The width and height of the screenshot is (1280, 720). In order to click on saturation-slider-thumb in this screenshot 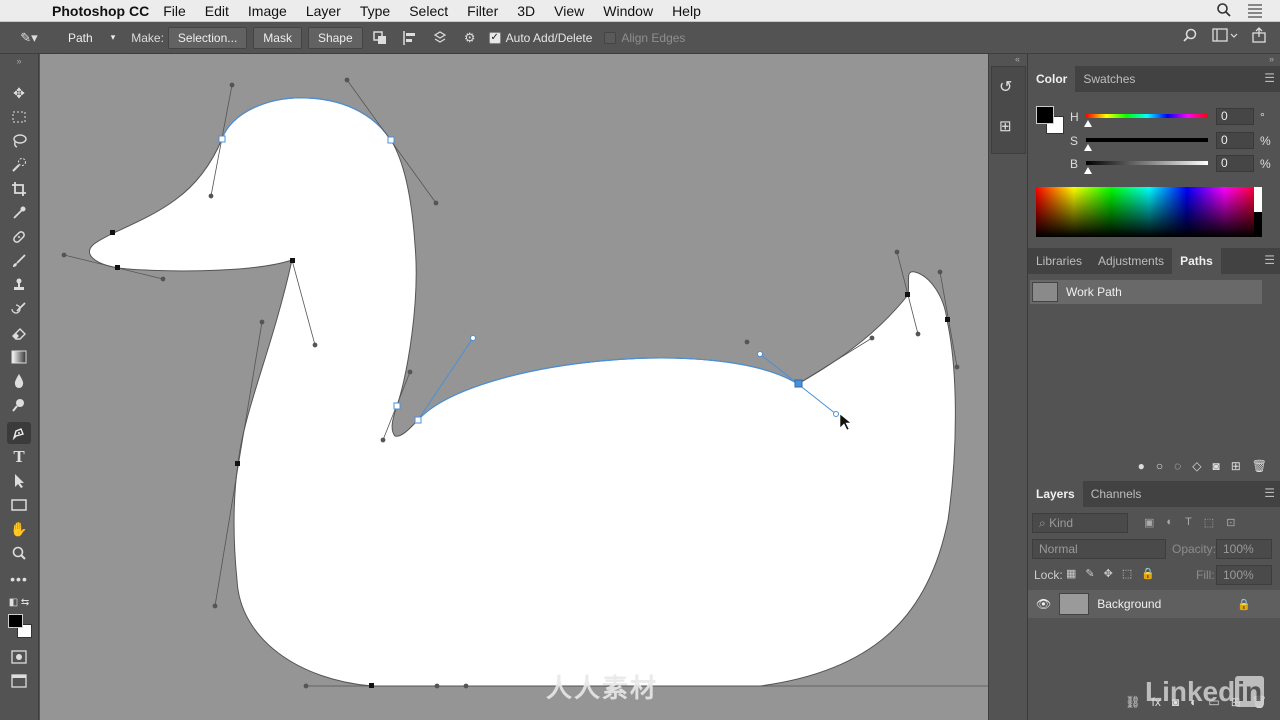, I will do `click(1088, 147)`.